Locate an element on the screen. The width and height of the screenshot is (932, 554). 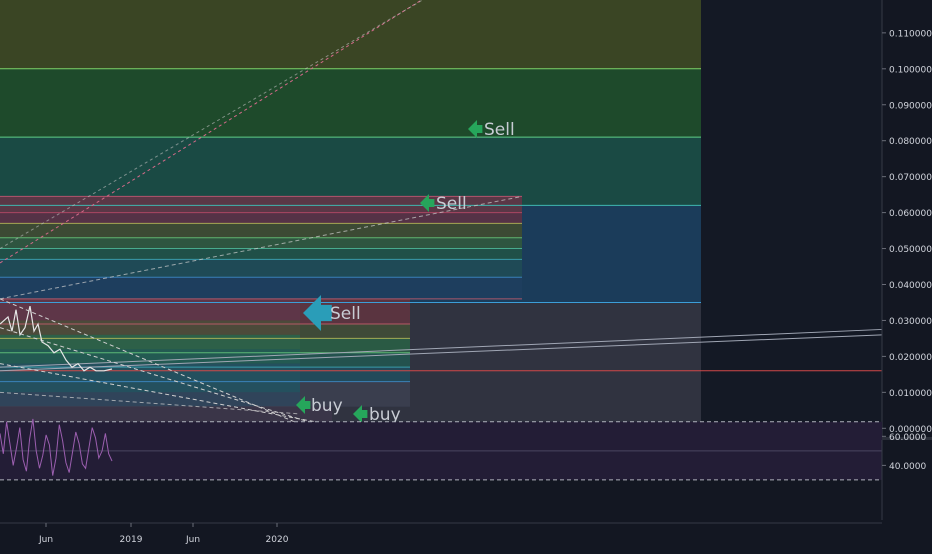
annotation-label-3: buy is located at coordinates (327, 406).